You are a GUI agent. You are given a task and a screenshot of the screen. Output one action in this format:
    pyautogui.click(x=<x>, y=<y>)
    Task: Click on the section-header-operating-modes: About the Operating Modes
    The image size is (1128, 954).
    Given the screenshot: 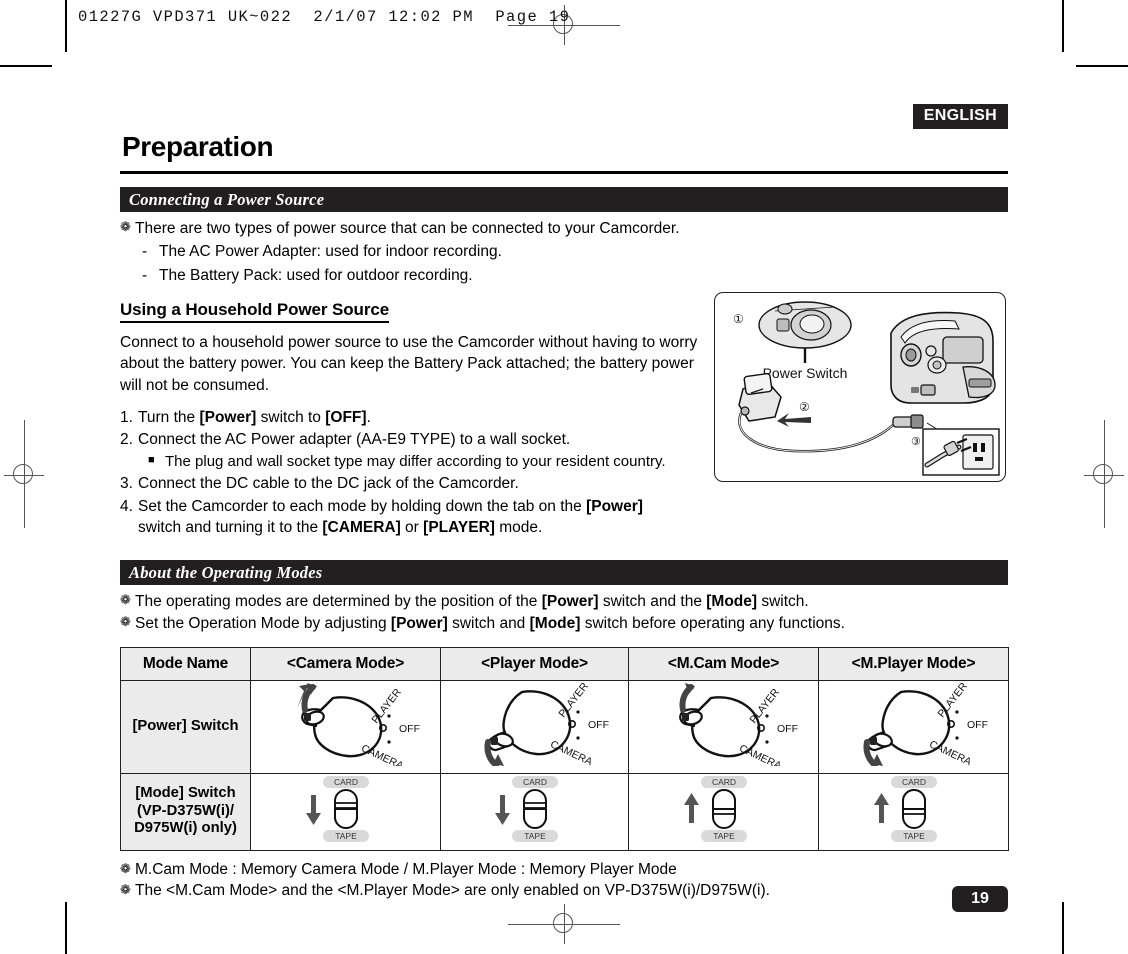 What is the action you would take?
    pyautogui.click(x=564, y=573)
    